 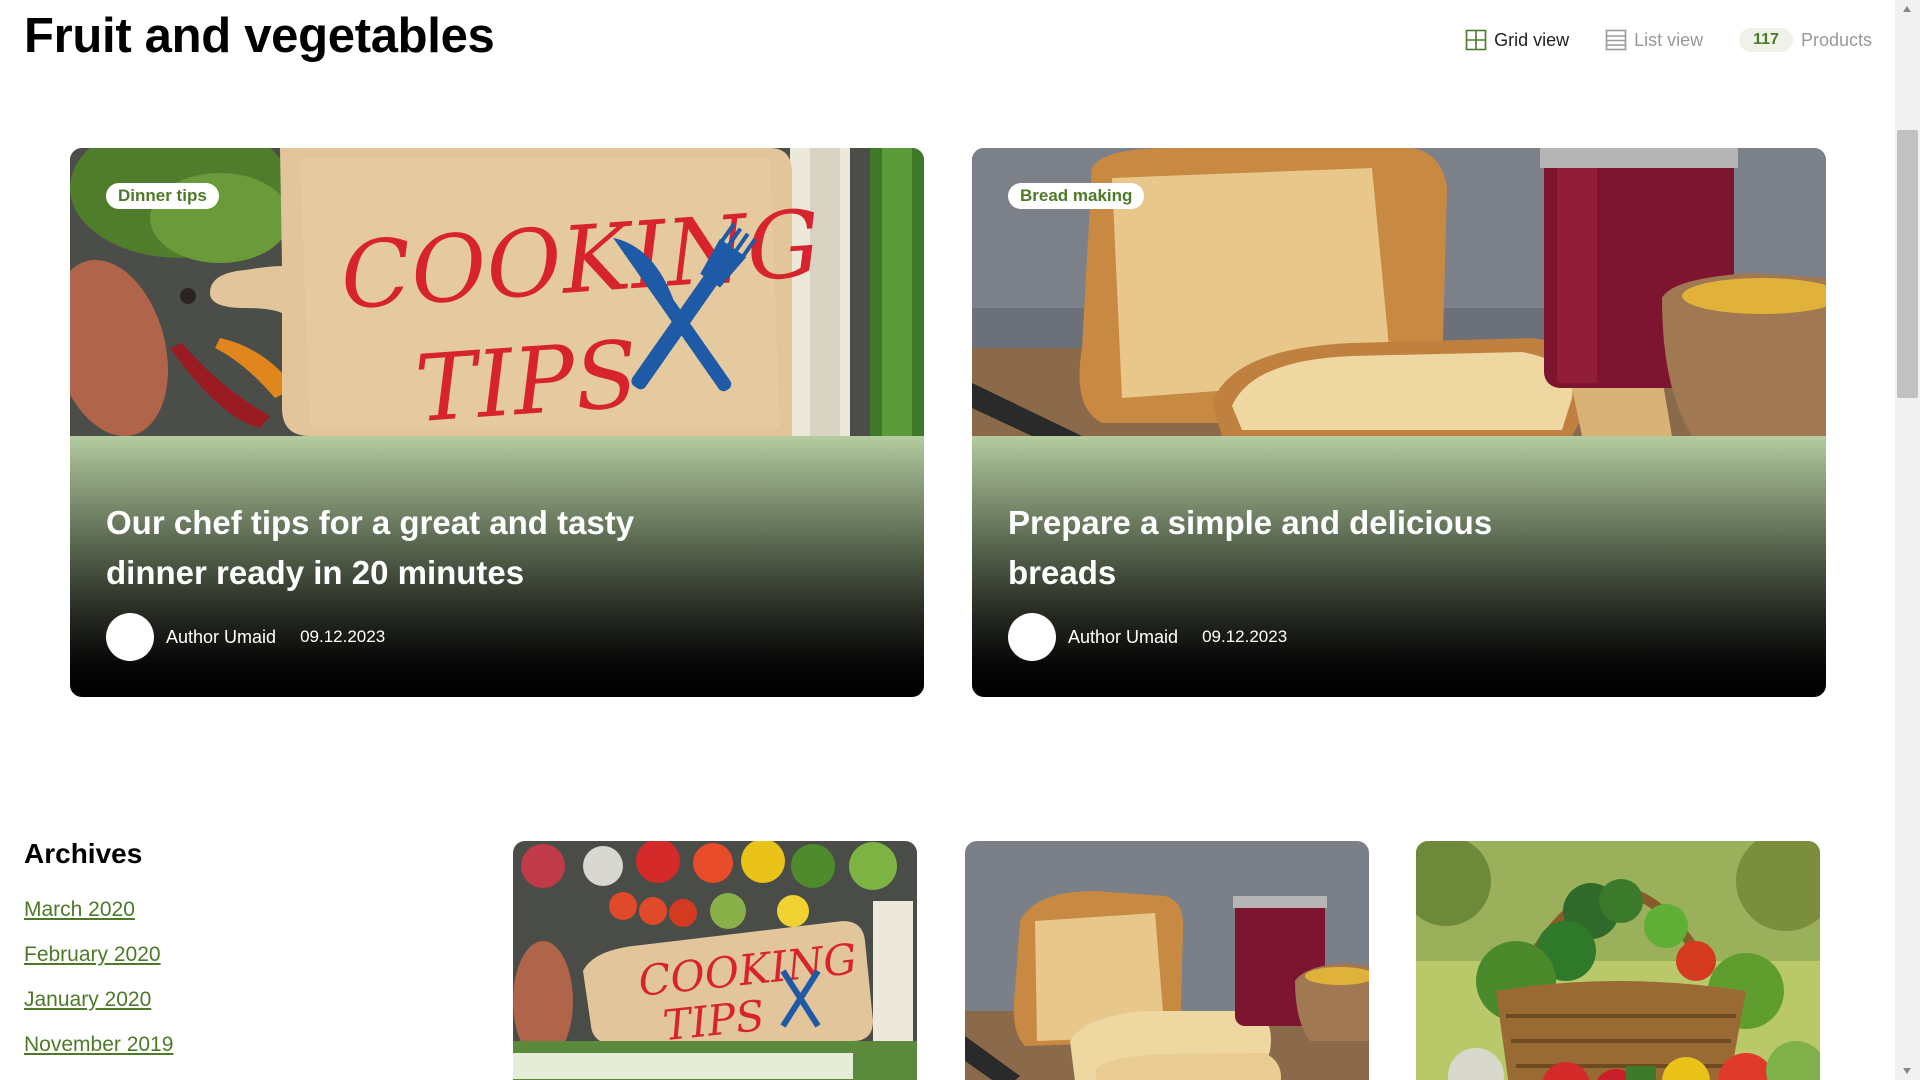 What do you see at coordinates (98, 955) in the screenshot?
I see `archive-link-february-2020: February 2020` at bounding box center [98, 955].